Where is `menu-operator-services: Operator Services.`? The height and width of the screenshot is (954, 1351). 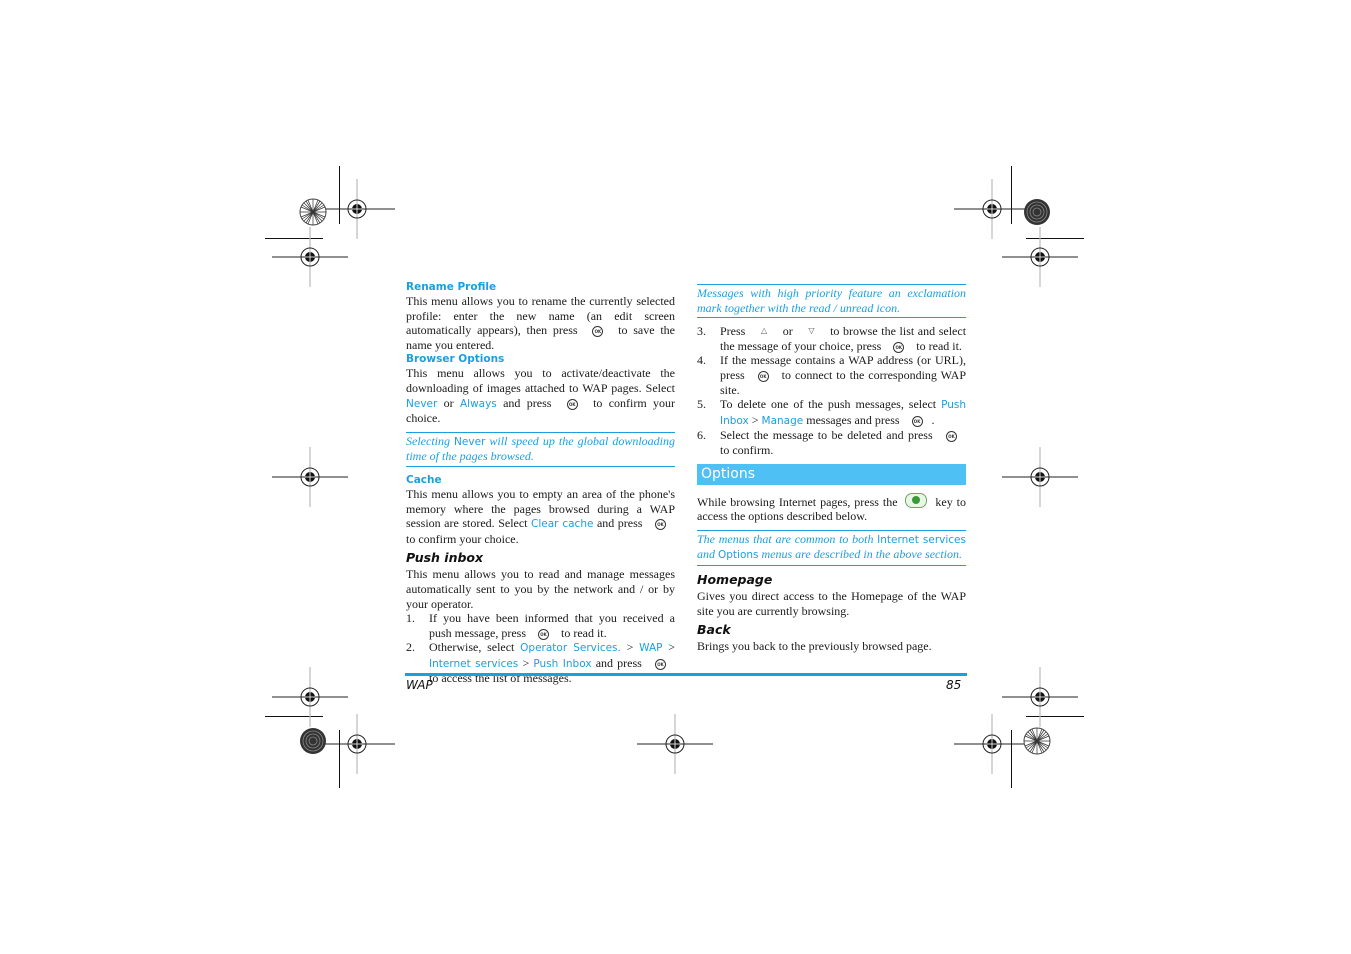
menu-operator-services: Operator Services. is located at coordinates (570, 648).